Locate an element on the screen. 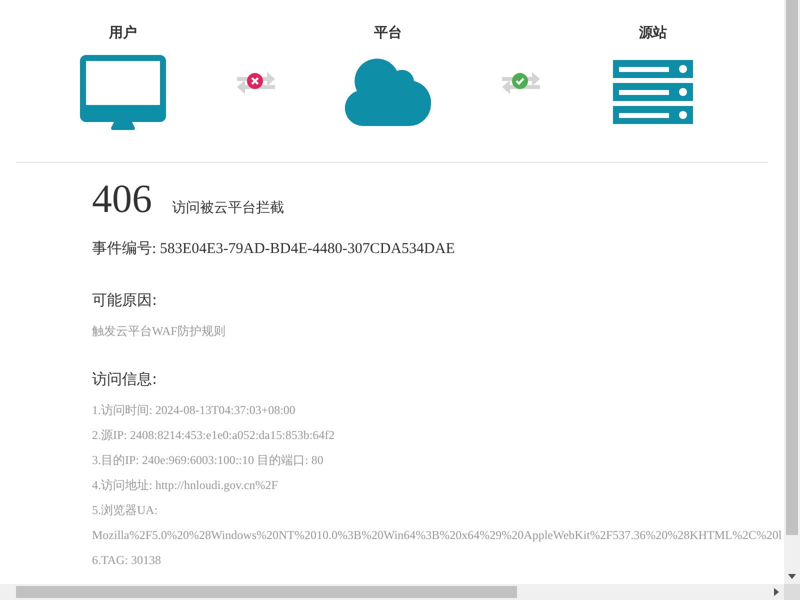 This screenshot has width=800, height=600. scrollbar-corner is located at coordinates (792, 592).